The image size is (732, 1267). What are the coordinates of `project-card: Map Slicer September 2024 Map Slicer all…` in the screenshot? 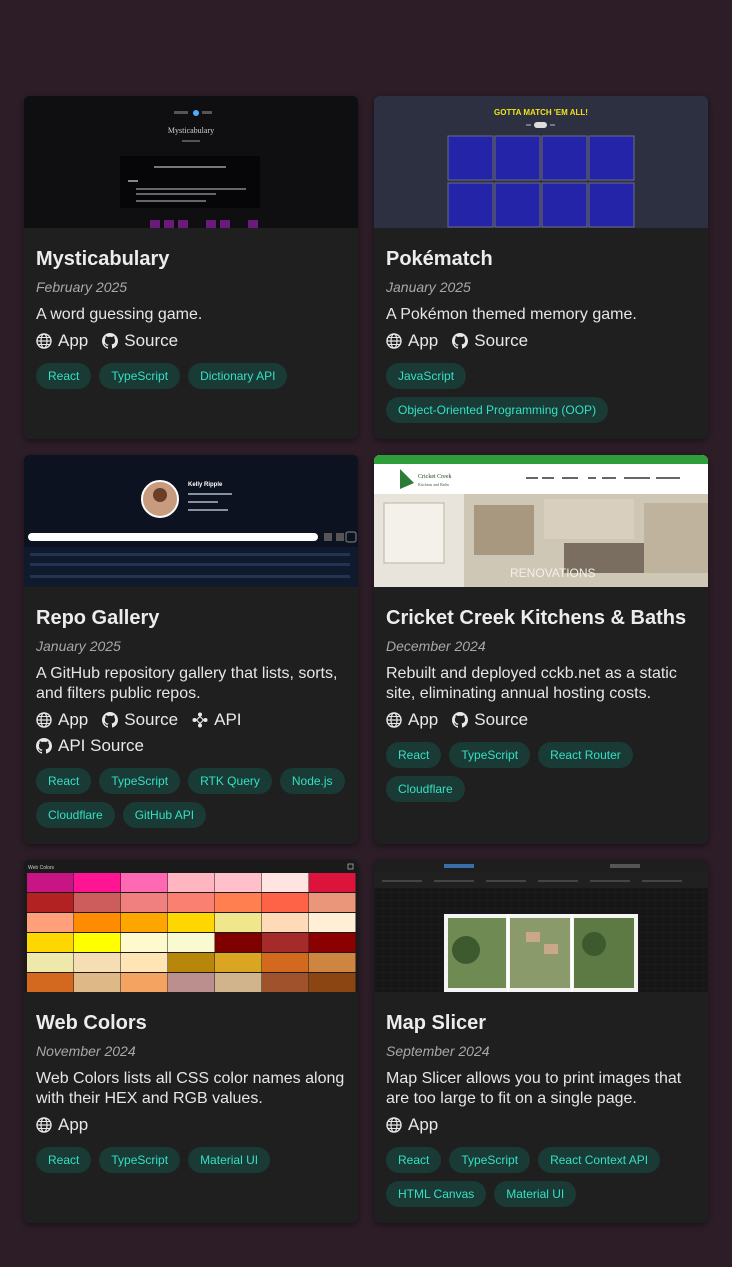 It's located at (541, 1041).